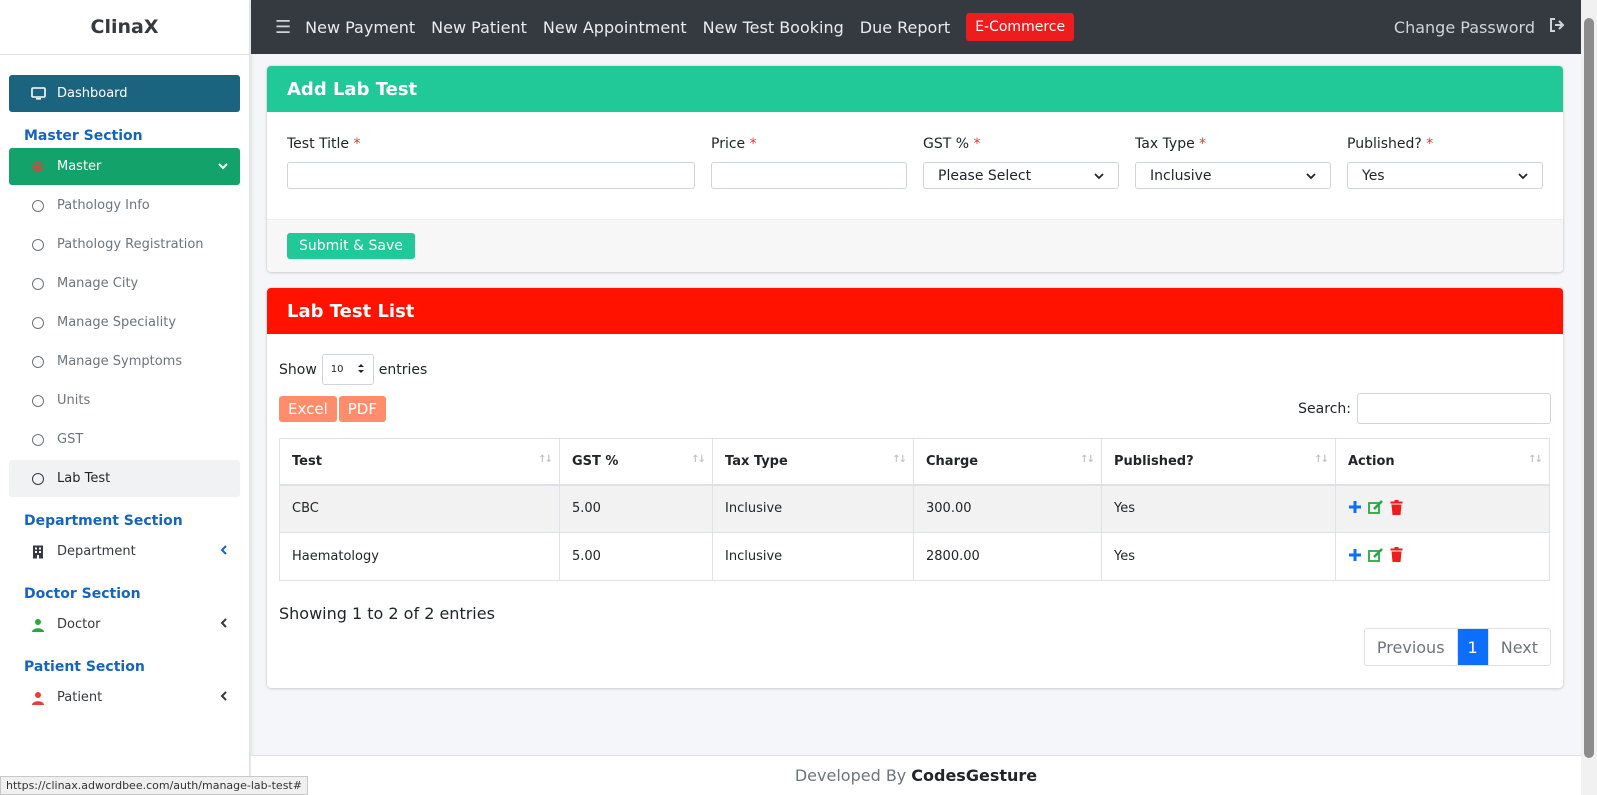  Describe the element at coordinates (124, 478) in the screenshot. I see `sidebar-item-lab-test: Lab Test` at that location.